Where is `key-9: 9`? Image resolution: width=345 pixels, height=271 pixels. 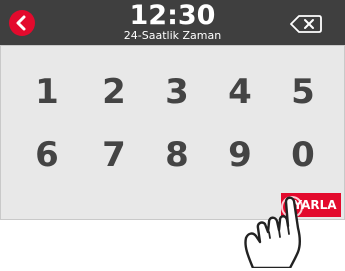 key-9: 9 is located at coordinates (240, 155).